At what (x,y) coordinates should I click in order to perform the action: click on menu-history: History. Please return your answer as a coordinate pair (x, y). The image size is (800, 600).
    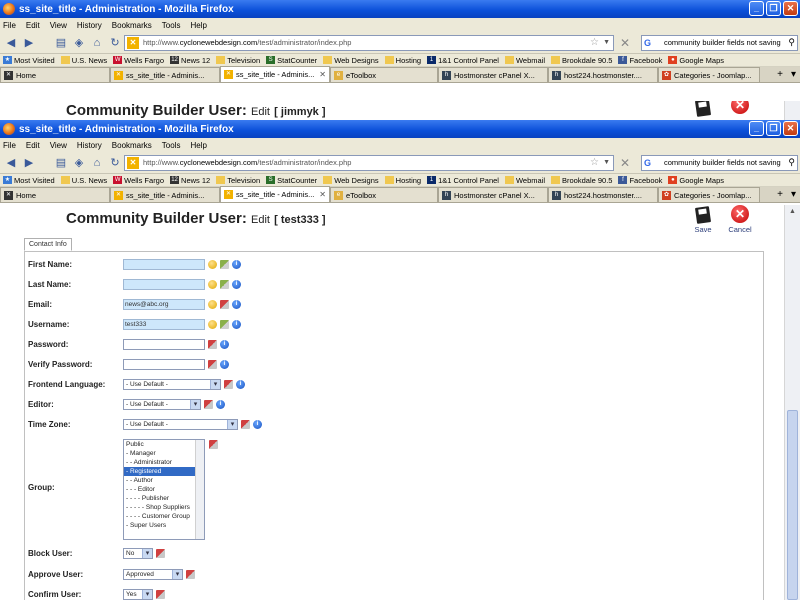
    Looking at the image, I should click on (89, 25).